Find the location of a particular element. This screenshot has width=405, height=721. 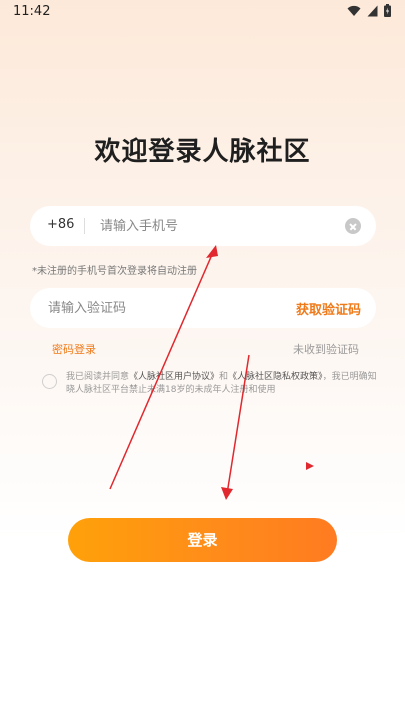

annotation-arrowhead-small is located at coordinates (310, 466).